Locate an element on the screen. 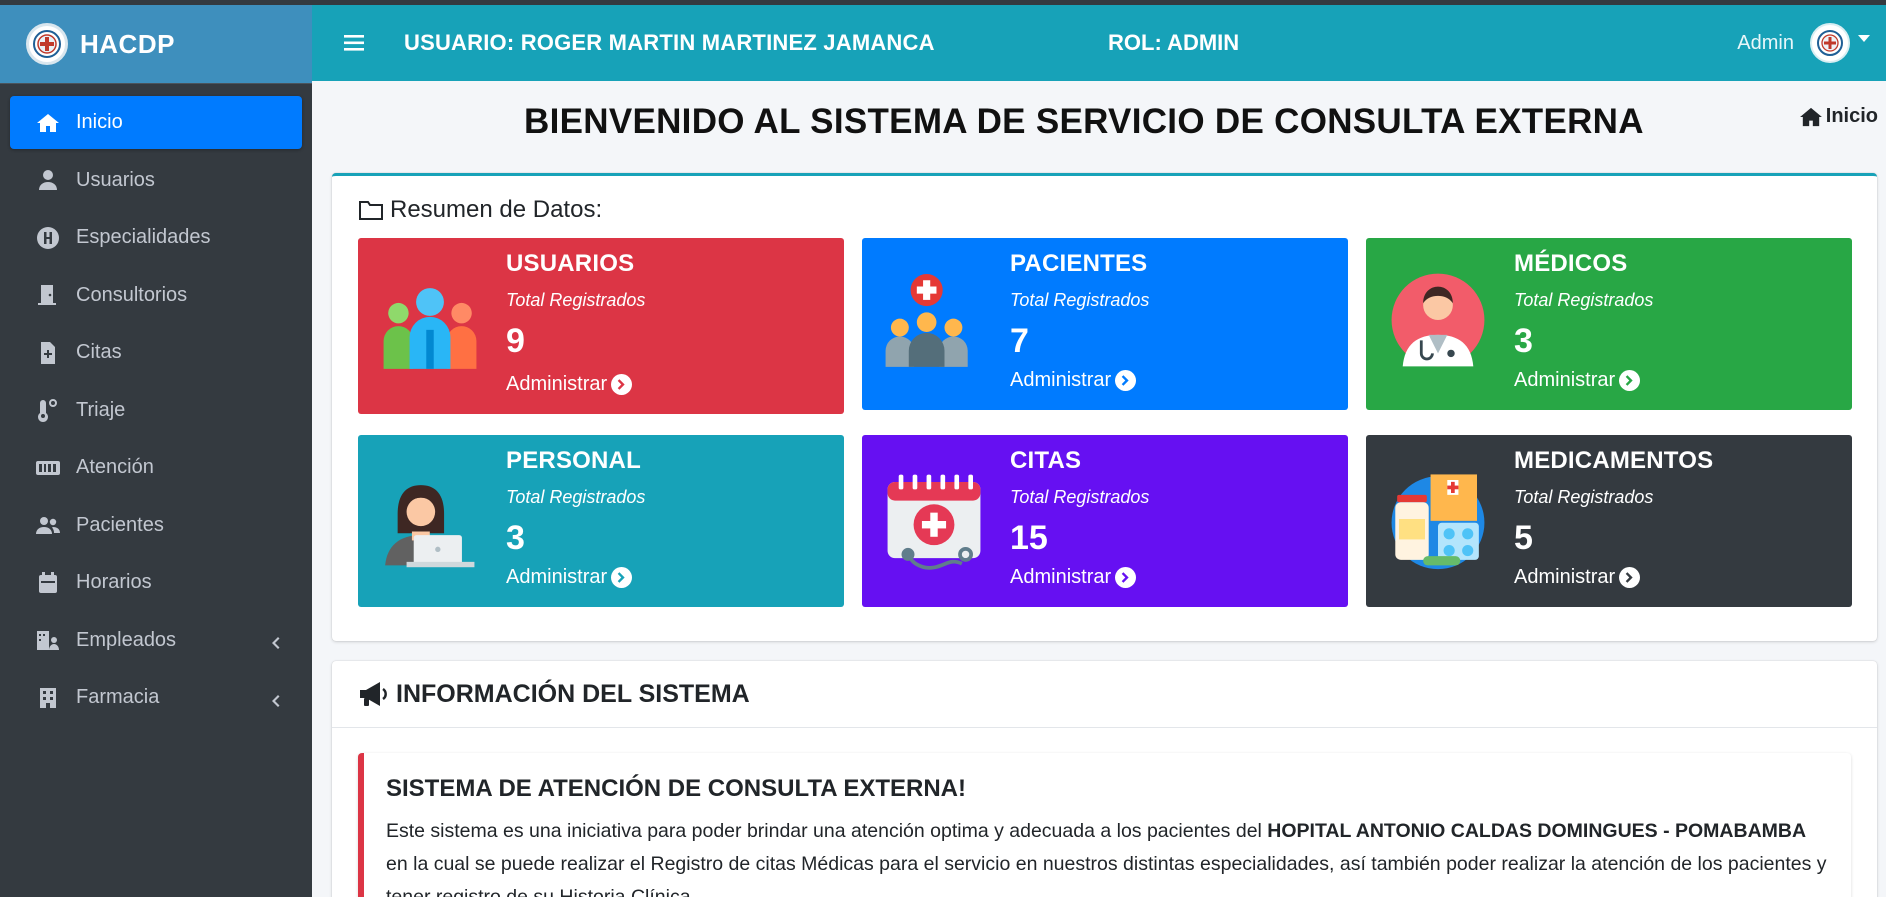 This screenshot has height=897, width=1886. sidebar-item-label: Pacientes is located at coordinates (120, 524).